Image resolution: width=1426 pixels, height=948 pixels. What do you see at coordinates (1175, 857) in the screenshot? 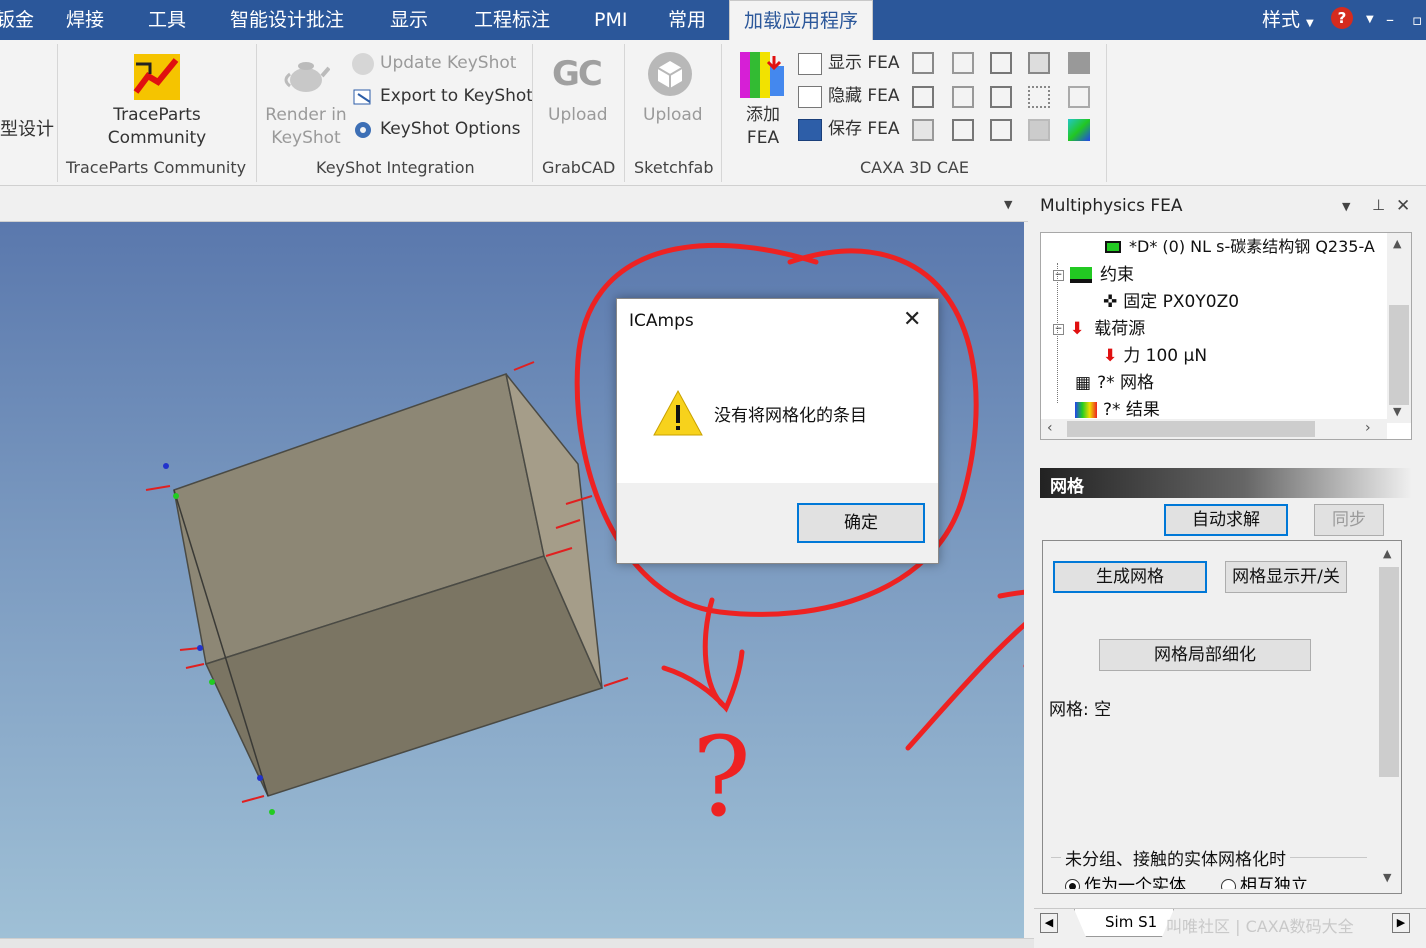
I see `group-box-label: 未分组、接触的实体网格化时` at bounding box center [1175, 857].